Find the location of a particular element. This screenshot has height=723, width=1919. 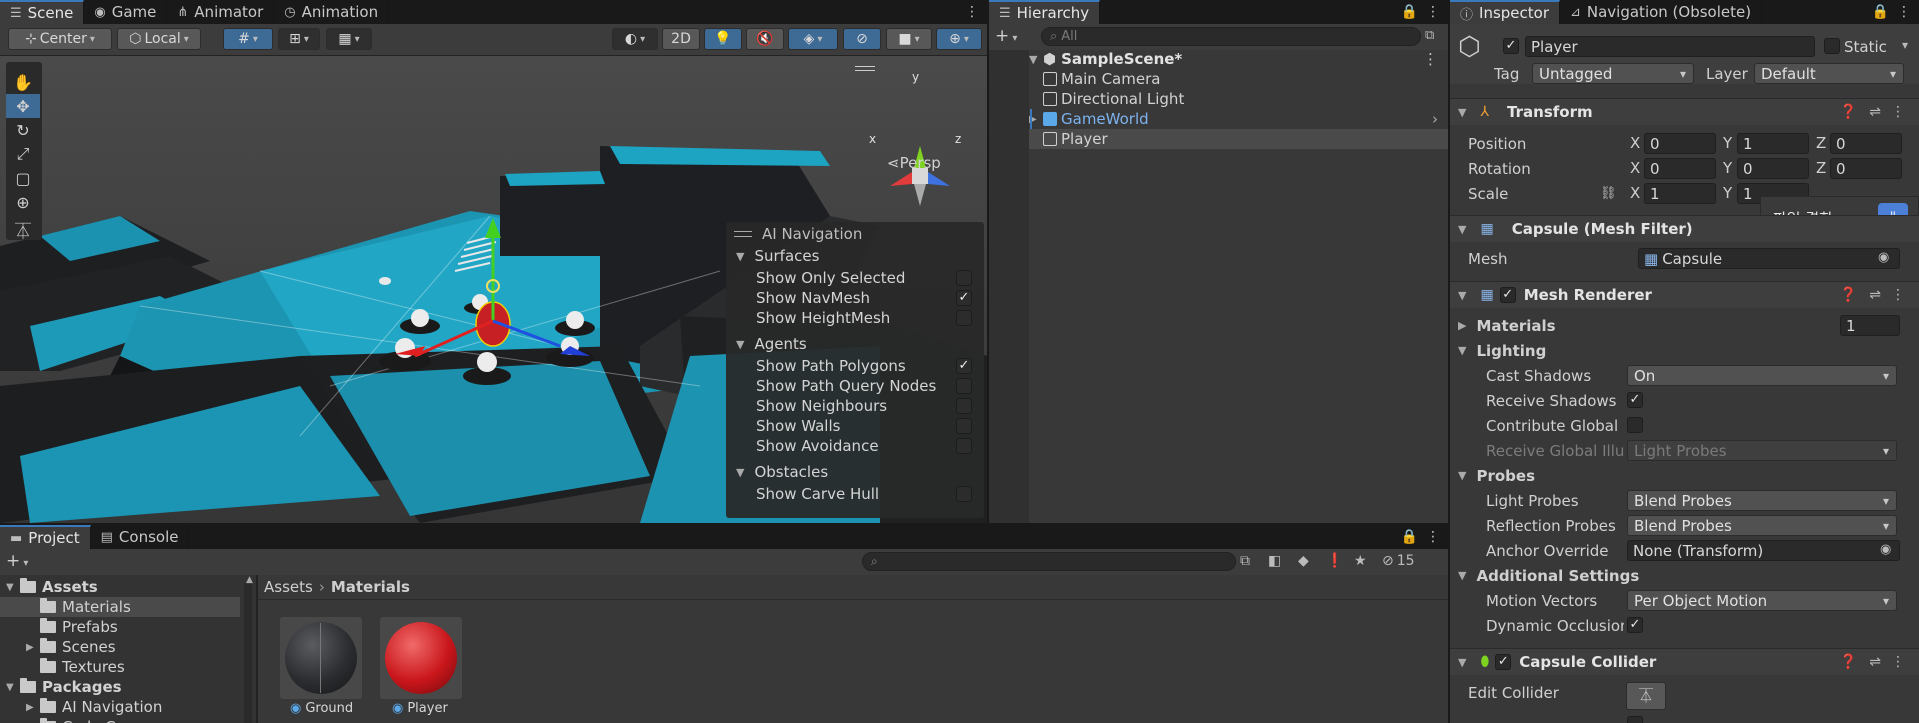

search-by-type-icon: ⧉ is located at coordinates (1245, 561).